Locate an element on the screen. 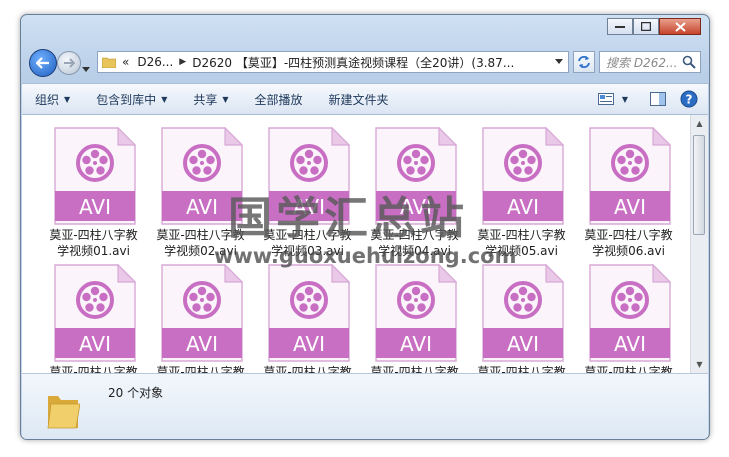  preview-pane-button is located at coordinates (658, 99).